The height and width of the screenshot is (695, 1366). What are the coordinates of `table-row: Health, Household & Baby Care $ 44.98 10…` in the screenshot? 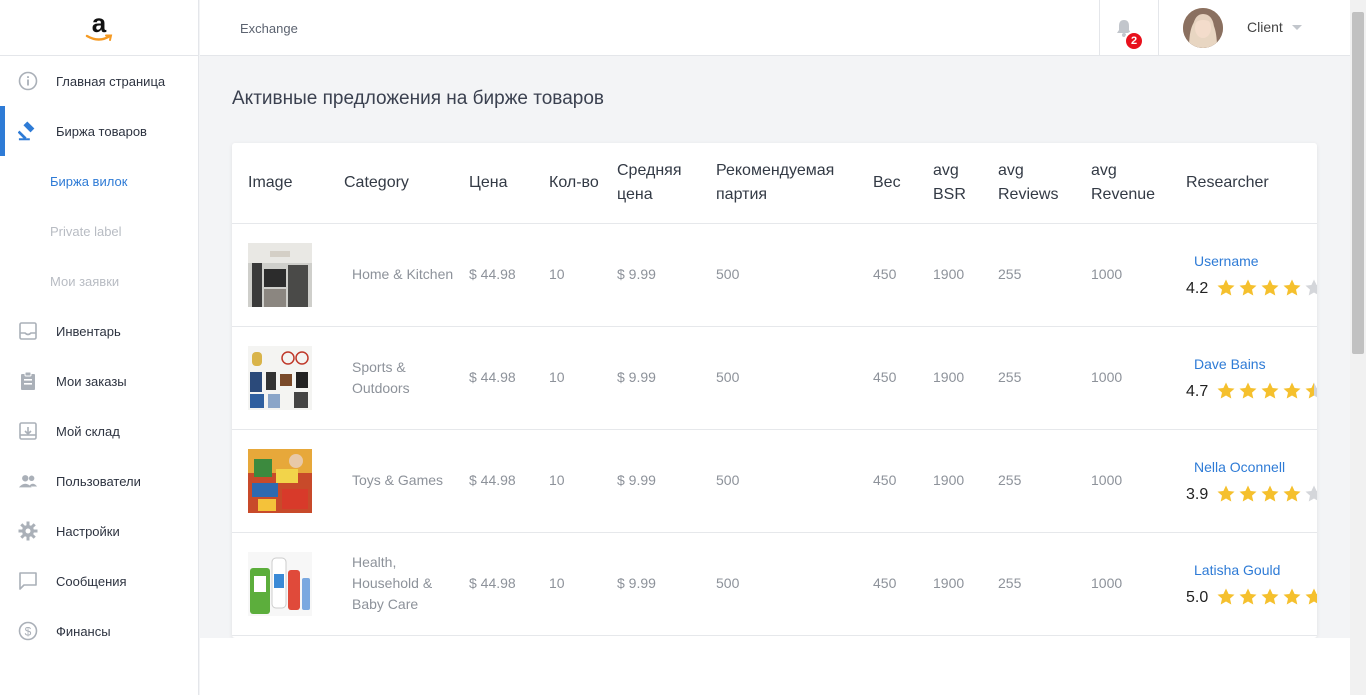 It's located at (774, 584).